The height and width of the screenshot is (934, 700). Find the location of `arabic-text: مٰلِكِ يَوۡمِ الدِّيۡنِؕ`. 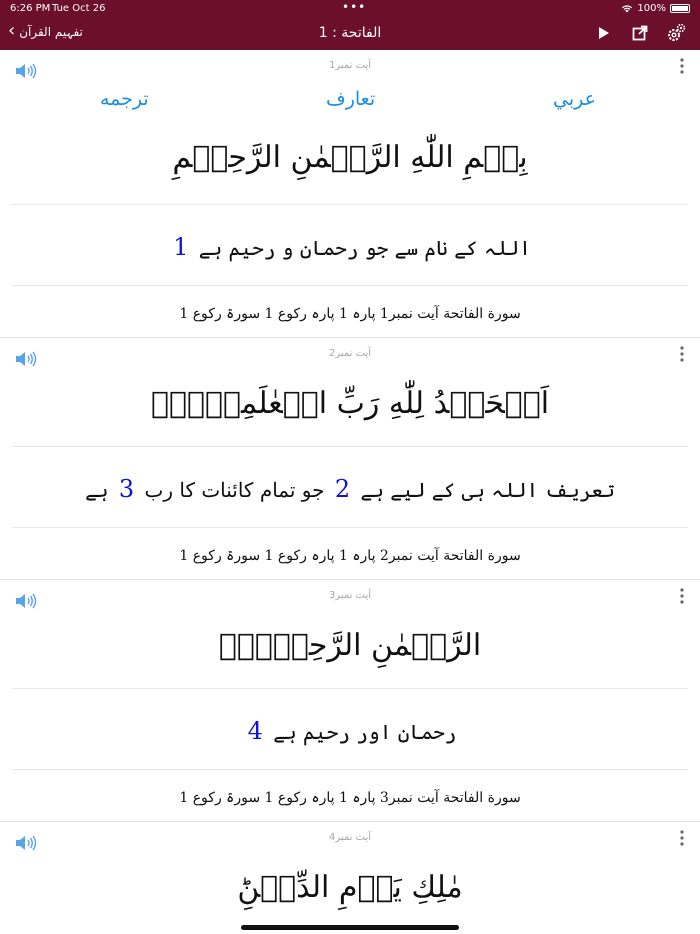

arabic-text: مٰلِكِ يَوۡمِ الدِّيۡنِؕ is located at coordinates (350, 887).